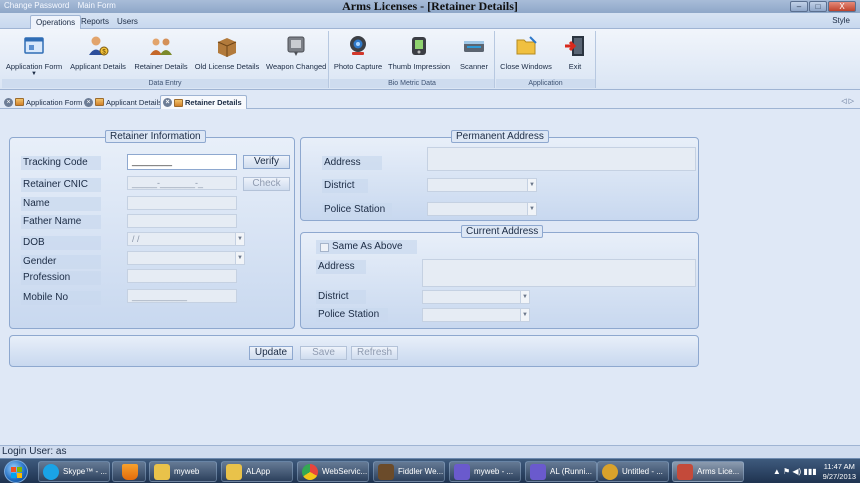 The image size is (860, 483). Describe the element at coordinates (818, 6) in the screenshot. I see `maximize-button: □` at that location.